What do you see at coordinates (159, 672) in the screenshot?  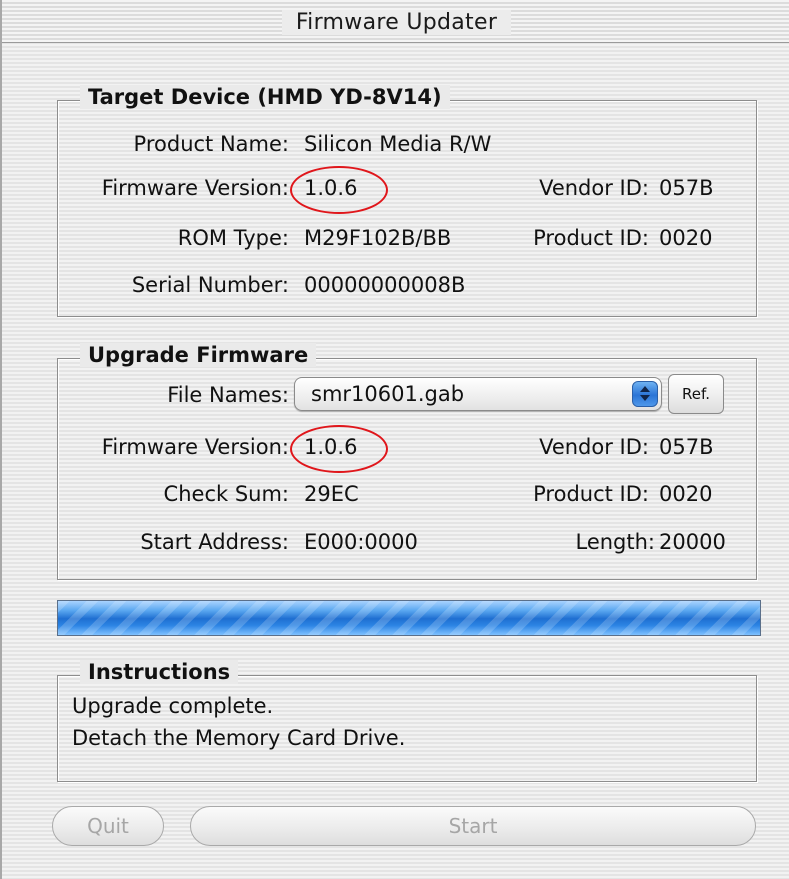 I see `instructions-group-title: Instructions` at bounding box center [159, 672].